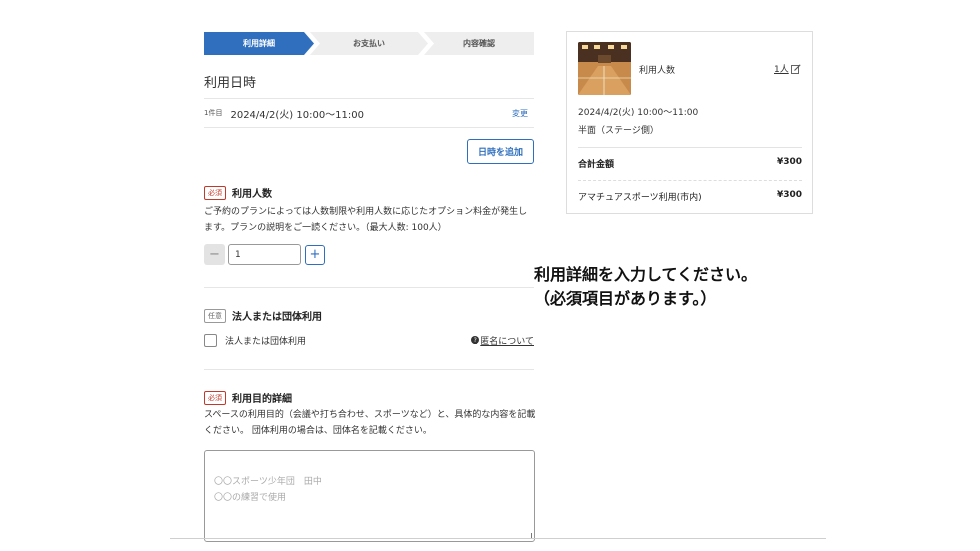  What do you see at coordinates (690, 163) in the screenshot?
I see `summary-total-row: 合計金額 ¥300` at bounding box center [690, 163].